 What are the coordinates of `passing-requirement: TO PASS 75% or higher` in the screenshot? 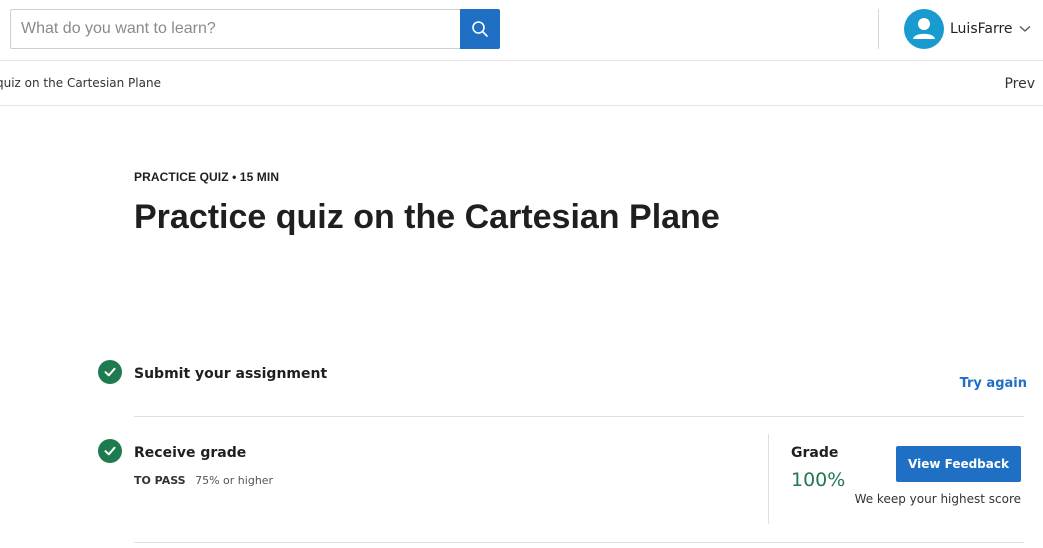 It's located at (203, 480).